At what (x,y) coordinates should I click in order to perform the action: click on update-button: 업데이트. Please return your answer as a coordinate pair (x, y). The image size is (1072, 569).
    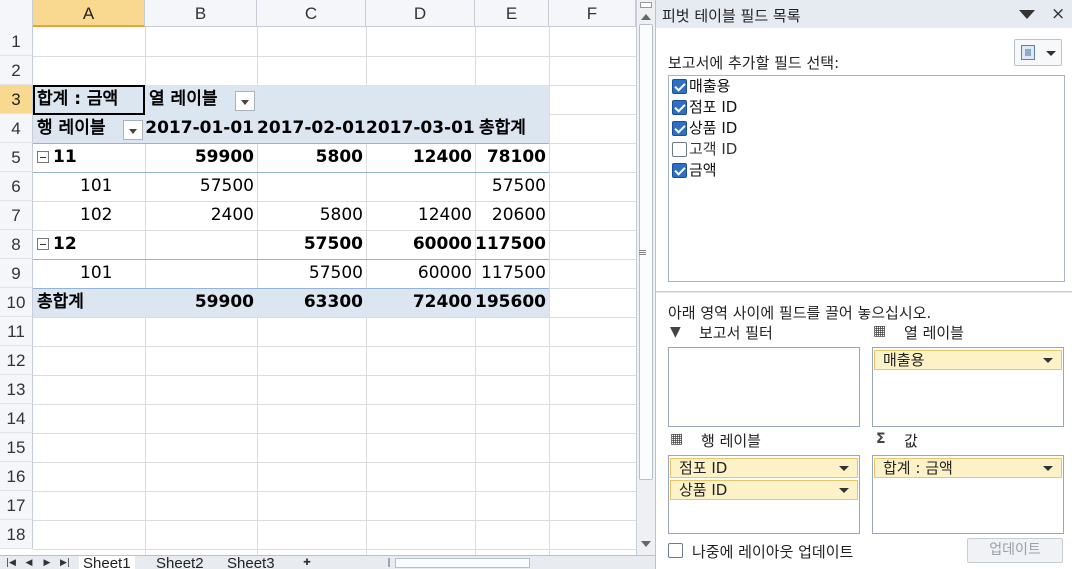
    Looking at the image, I should click on (1015, 550).